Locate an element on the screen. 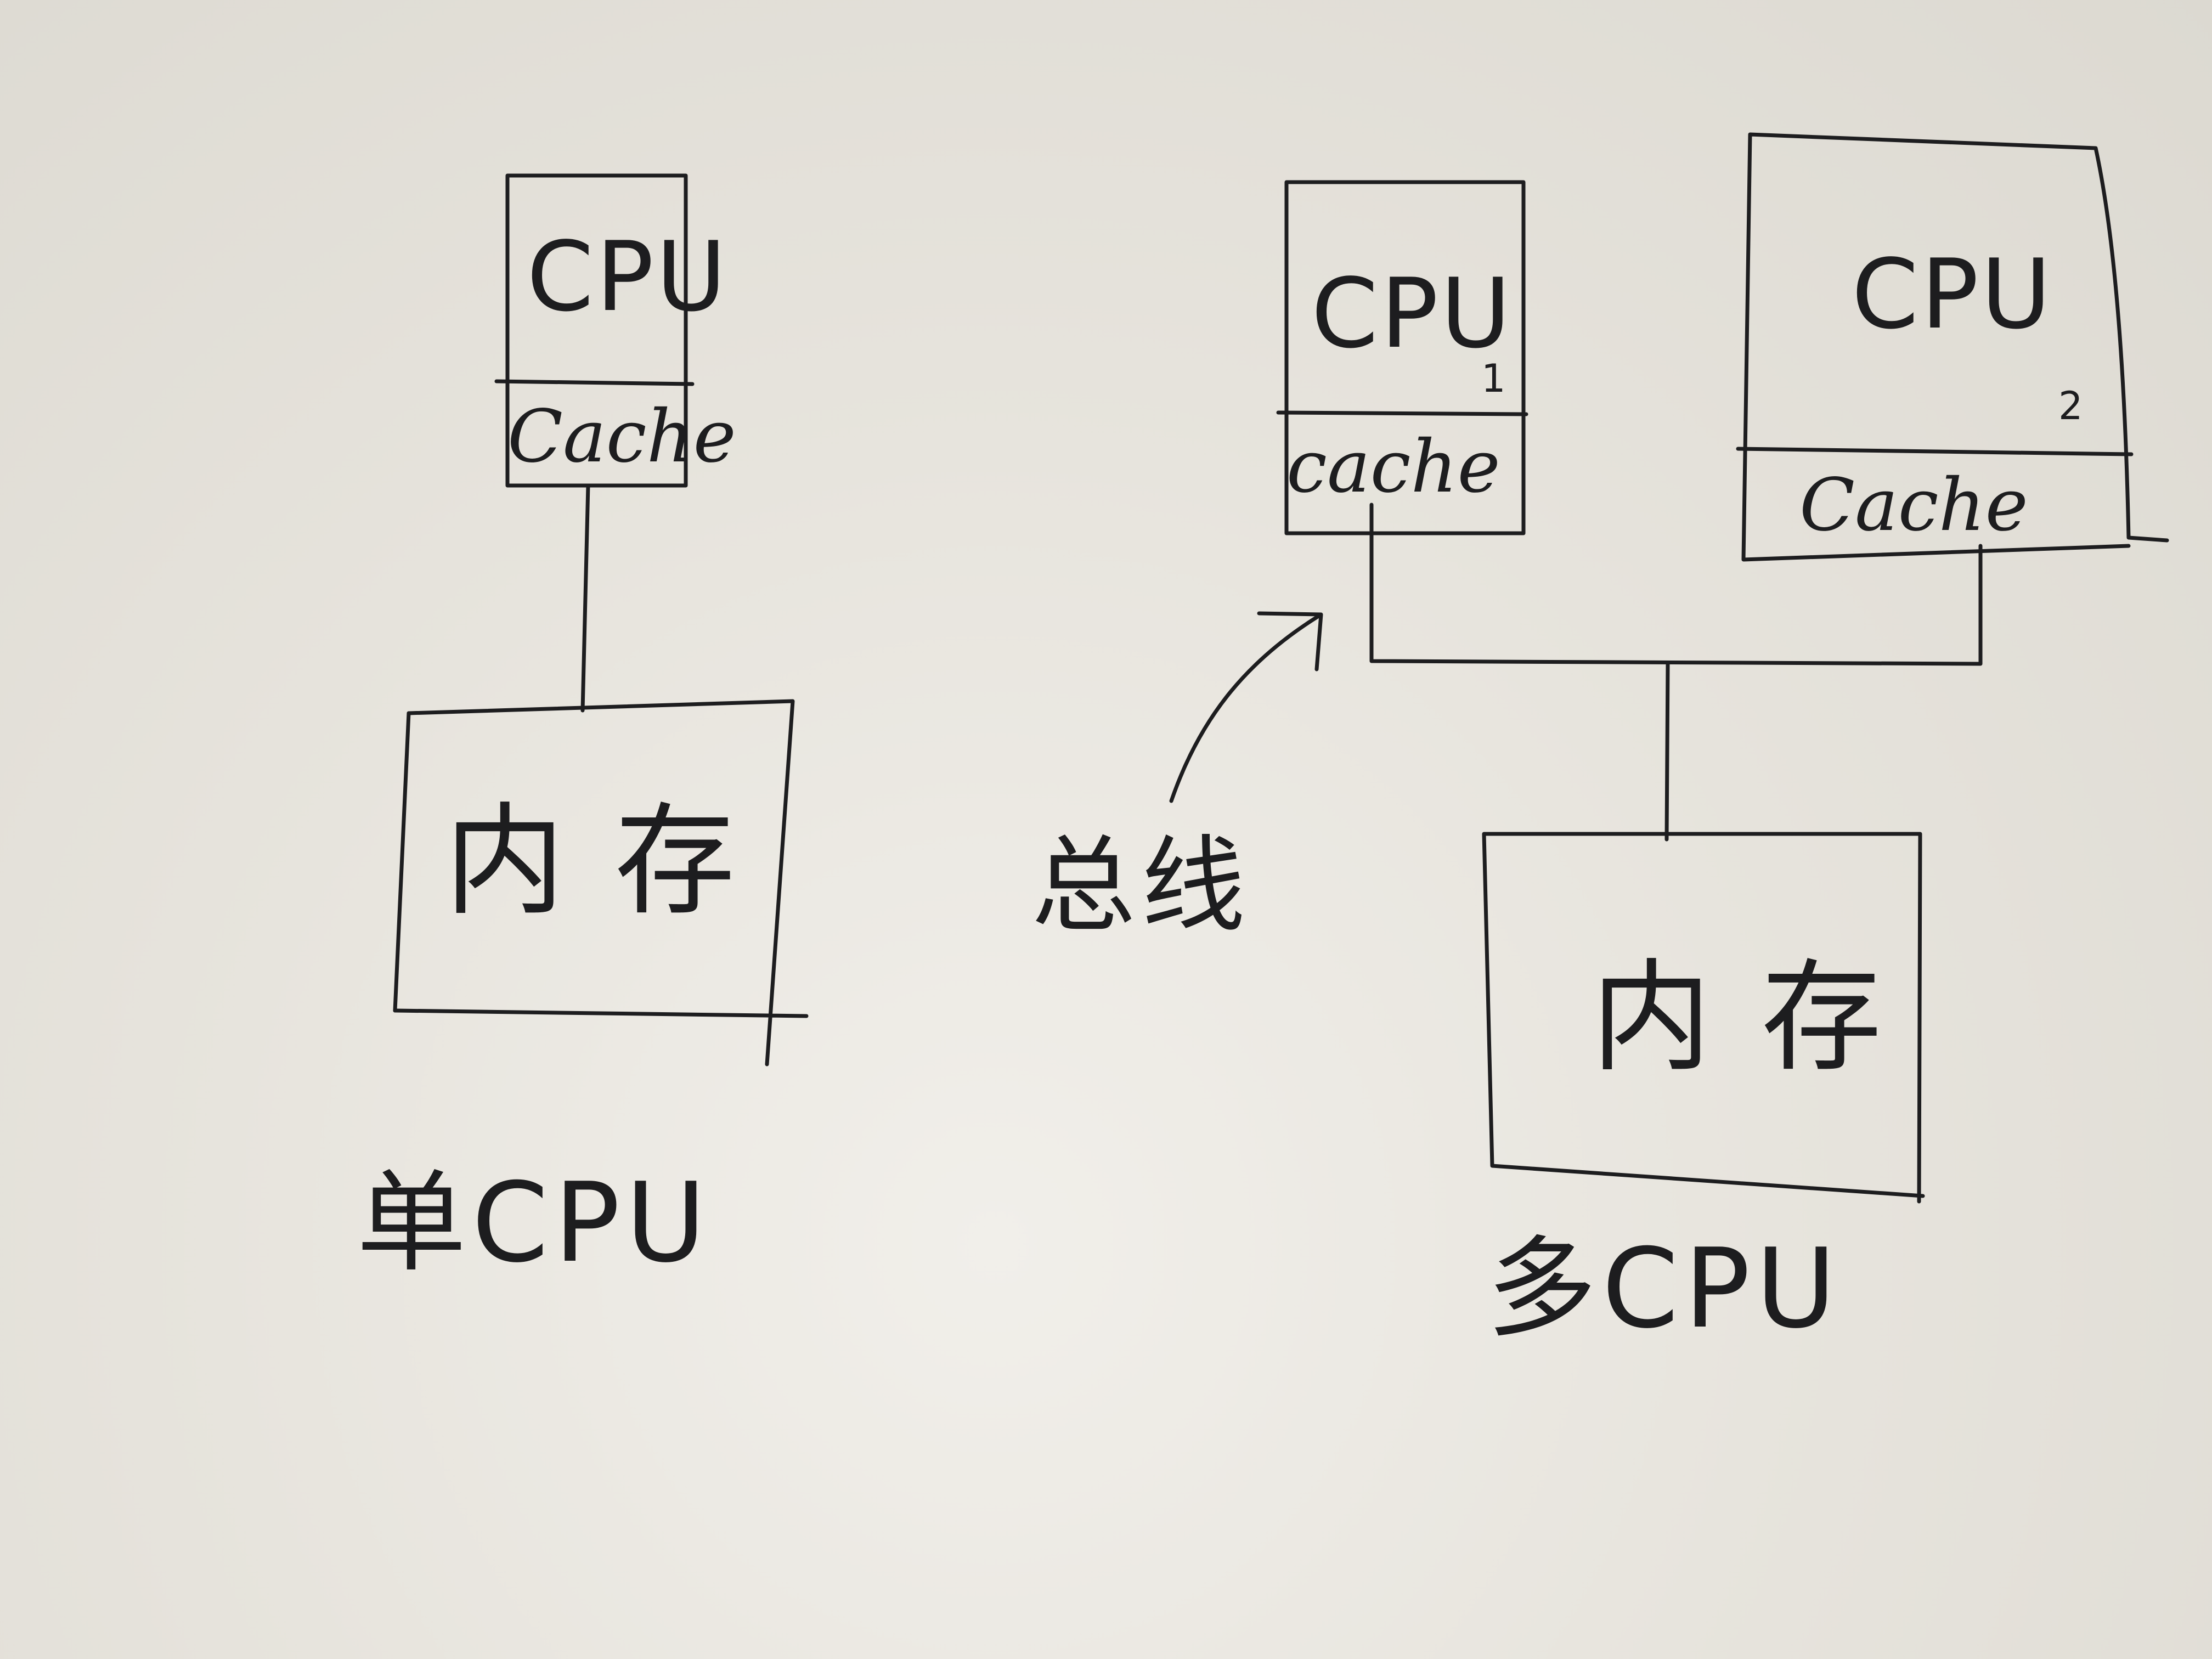 The width and height of the screenshot is (2212, 1659). cpu1-subscript: 1 is located at coordinates (1493, 379).